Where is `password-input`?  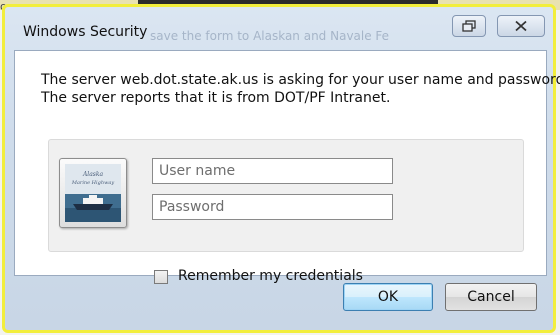
password-input is located at coordinates (272, 207).